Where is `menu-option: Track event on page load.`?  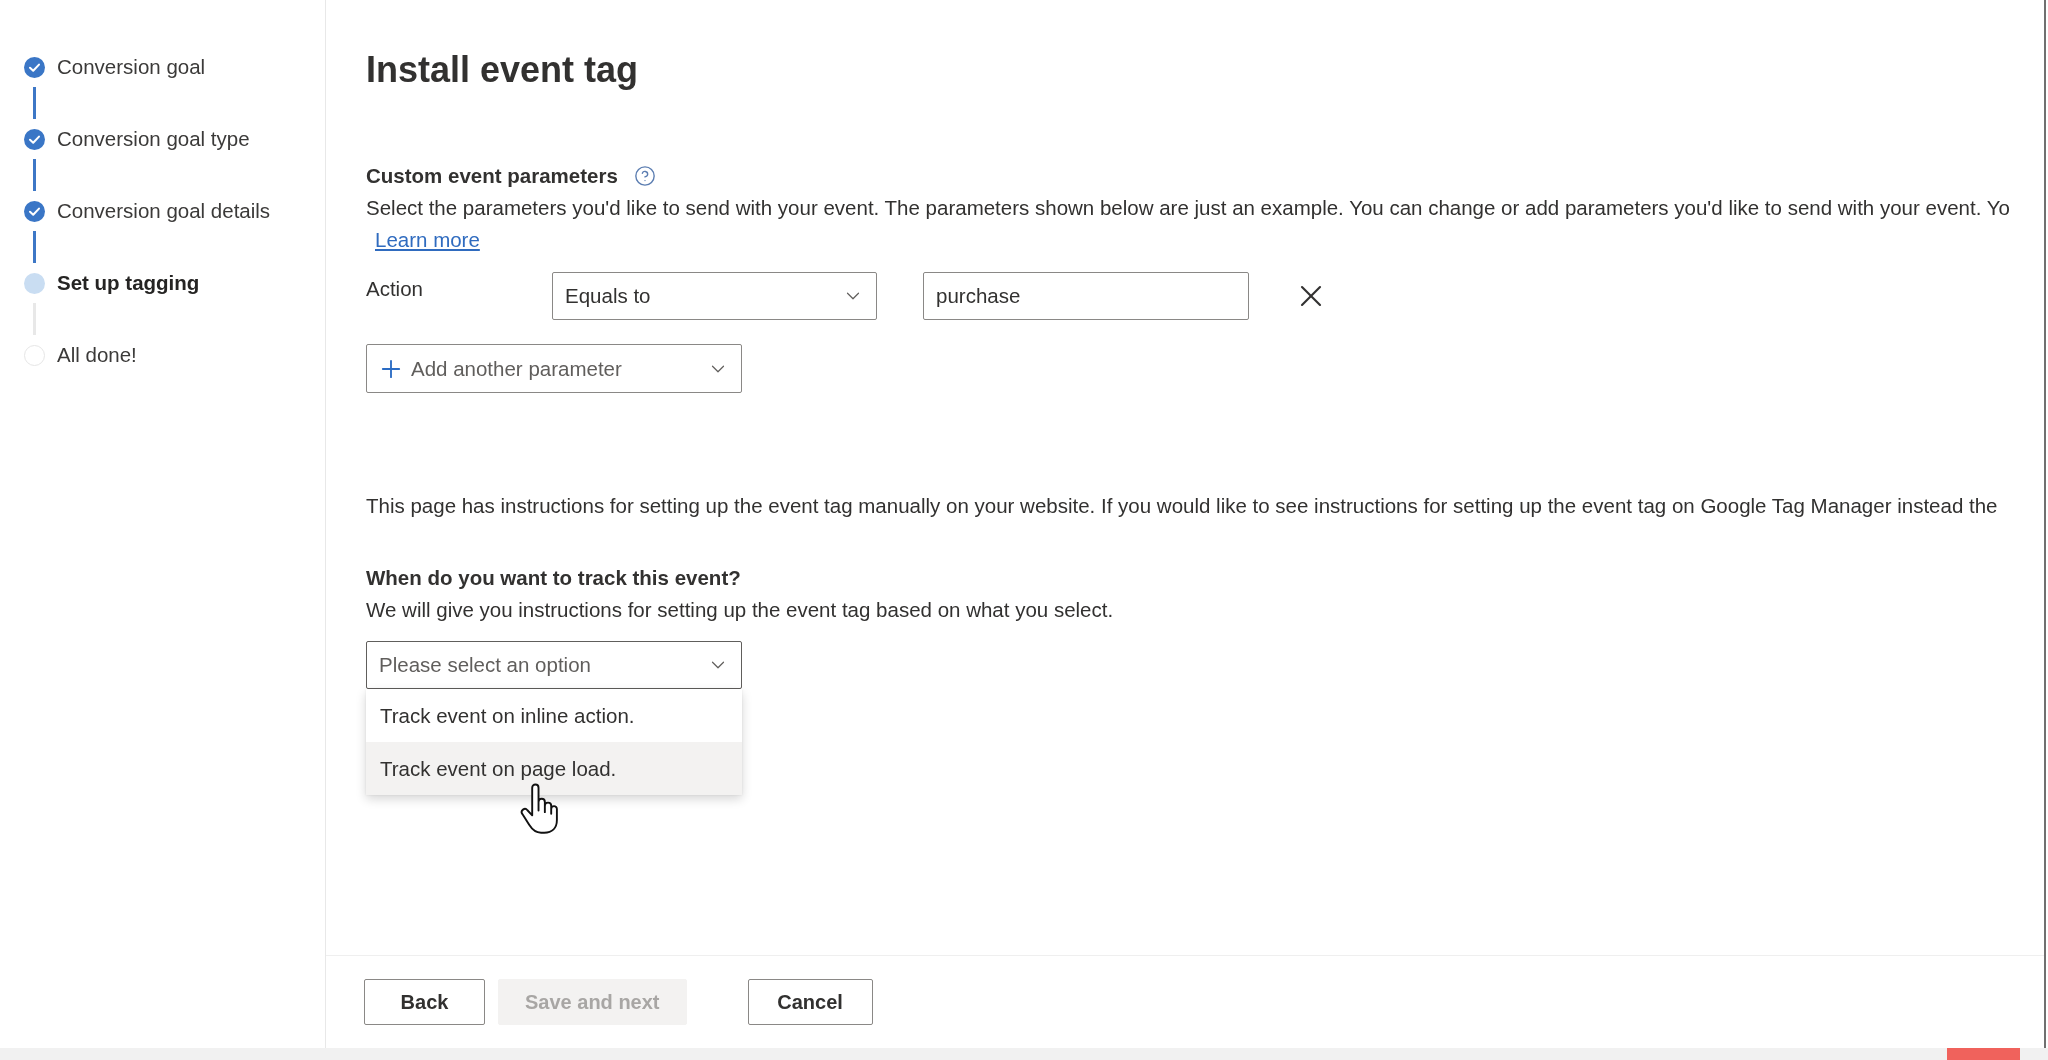
menu-option: Track event on page load. is located at coordinates (554, 768).